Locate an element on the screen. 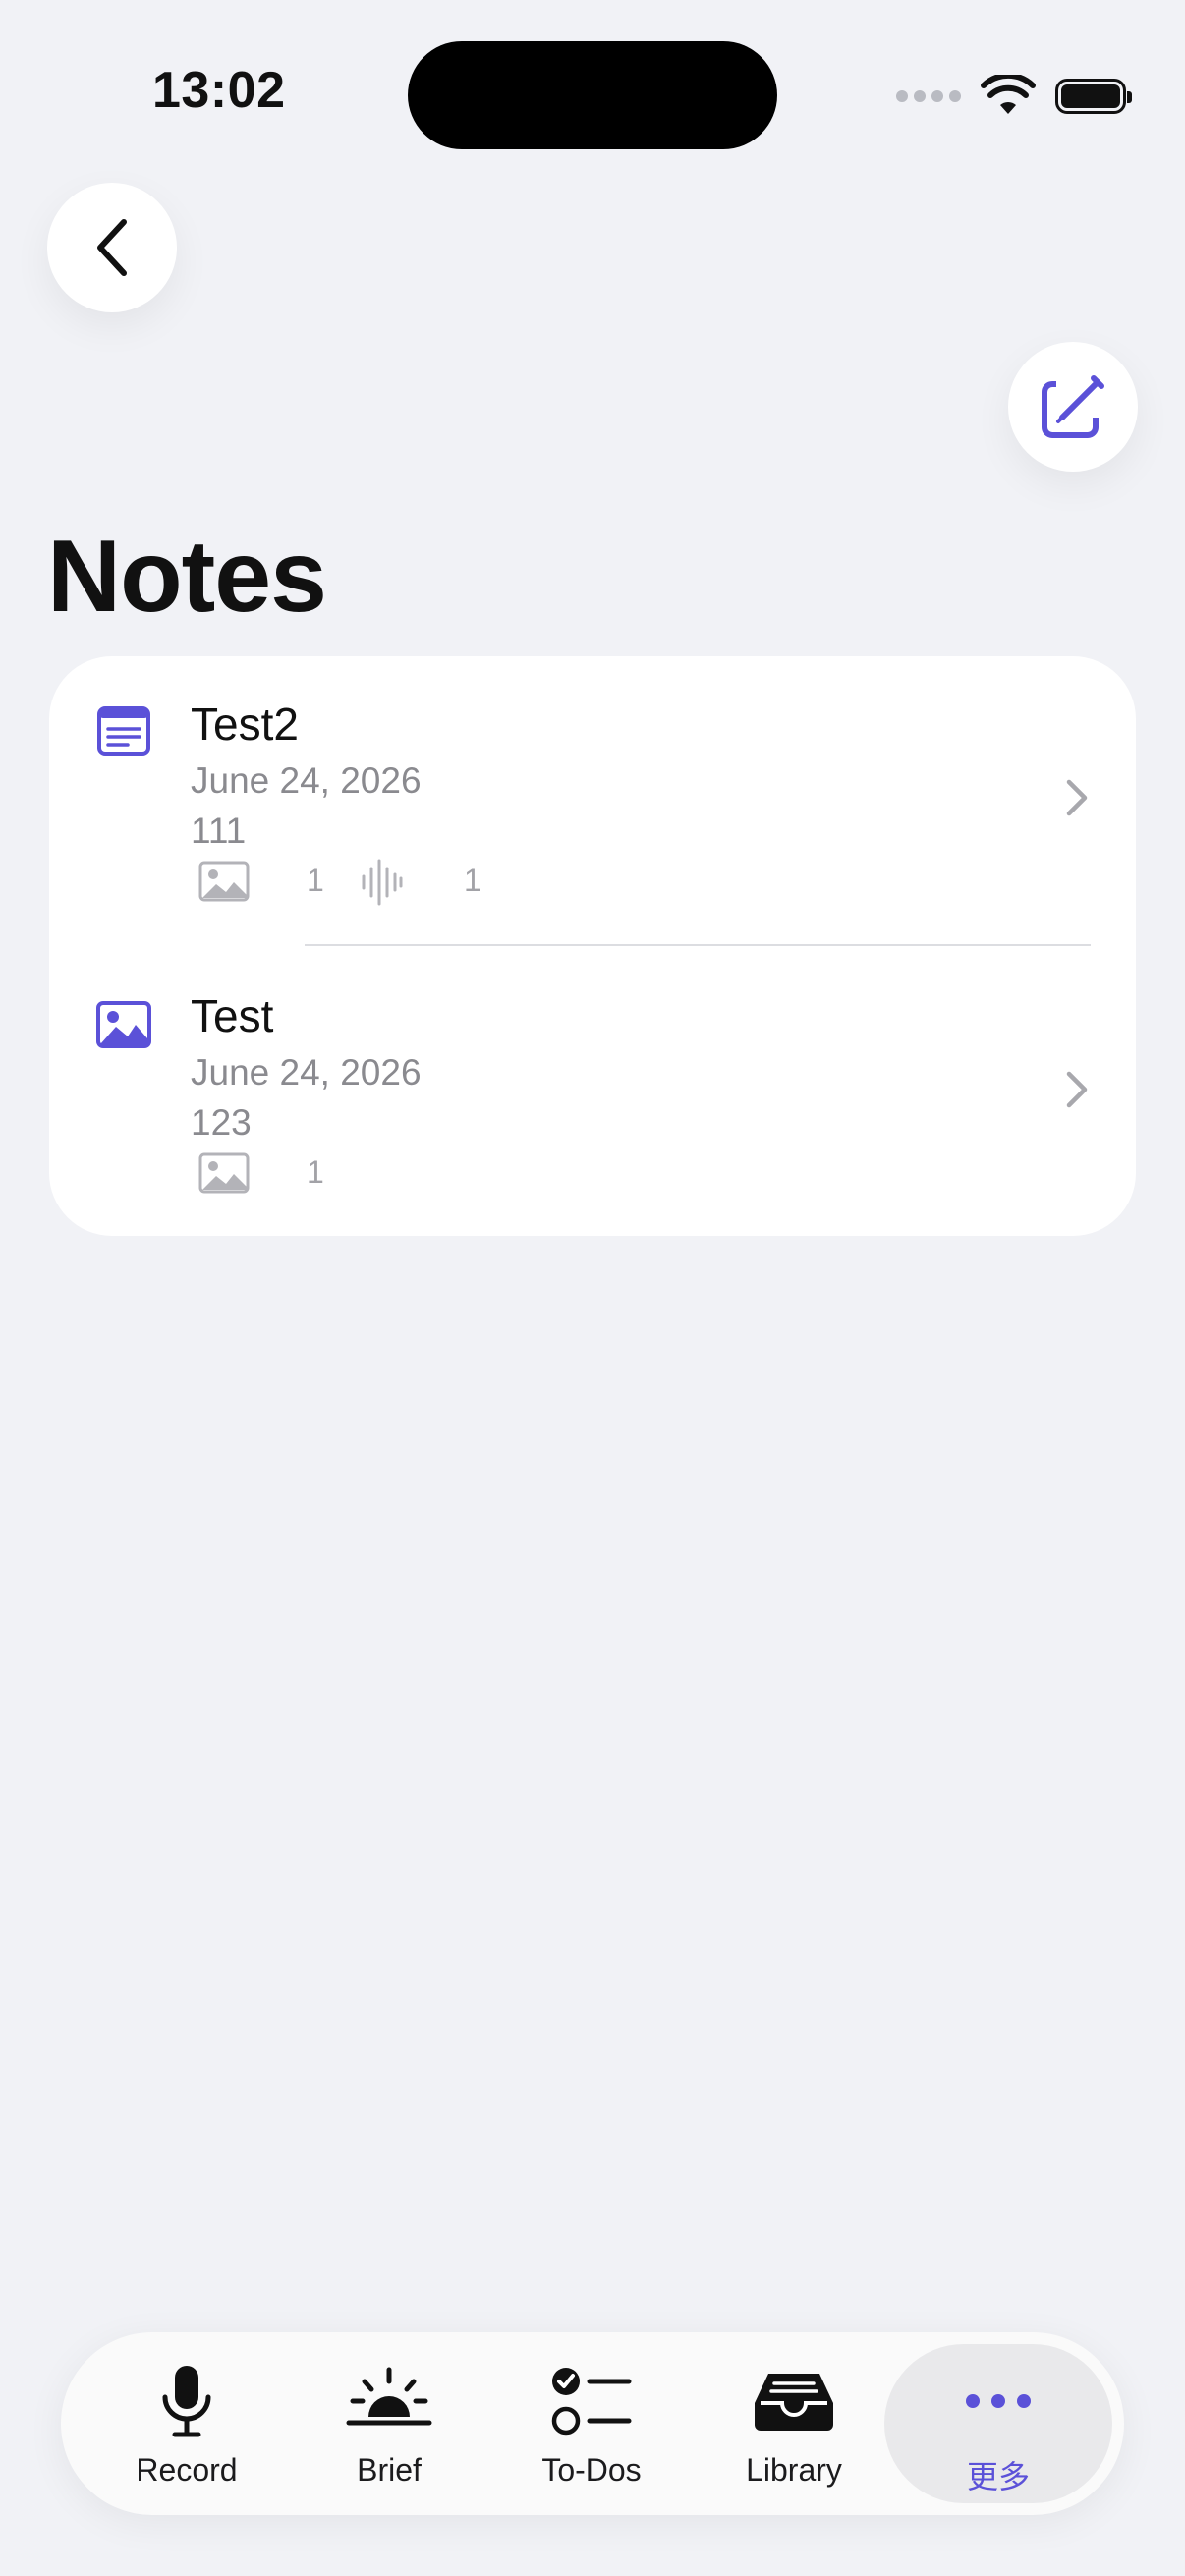 The height and width of the screenshot is (2576, 1185). tab-todos: To-Dos is located at coordinates (592, 2423).